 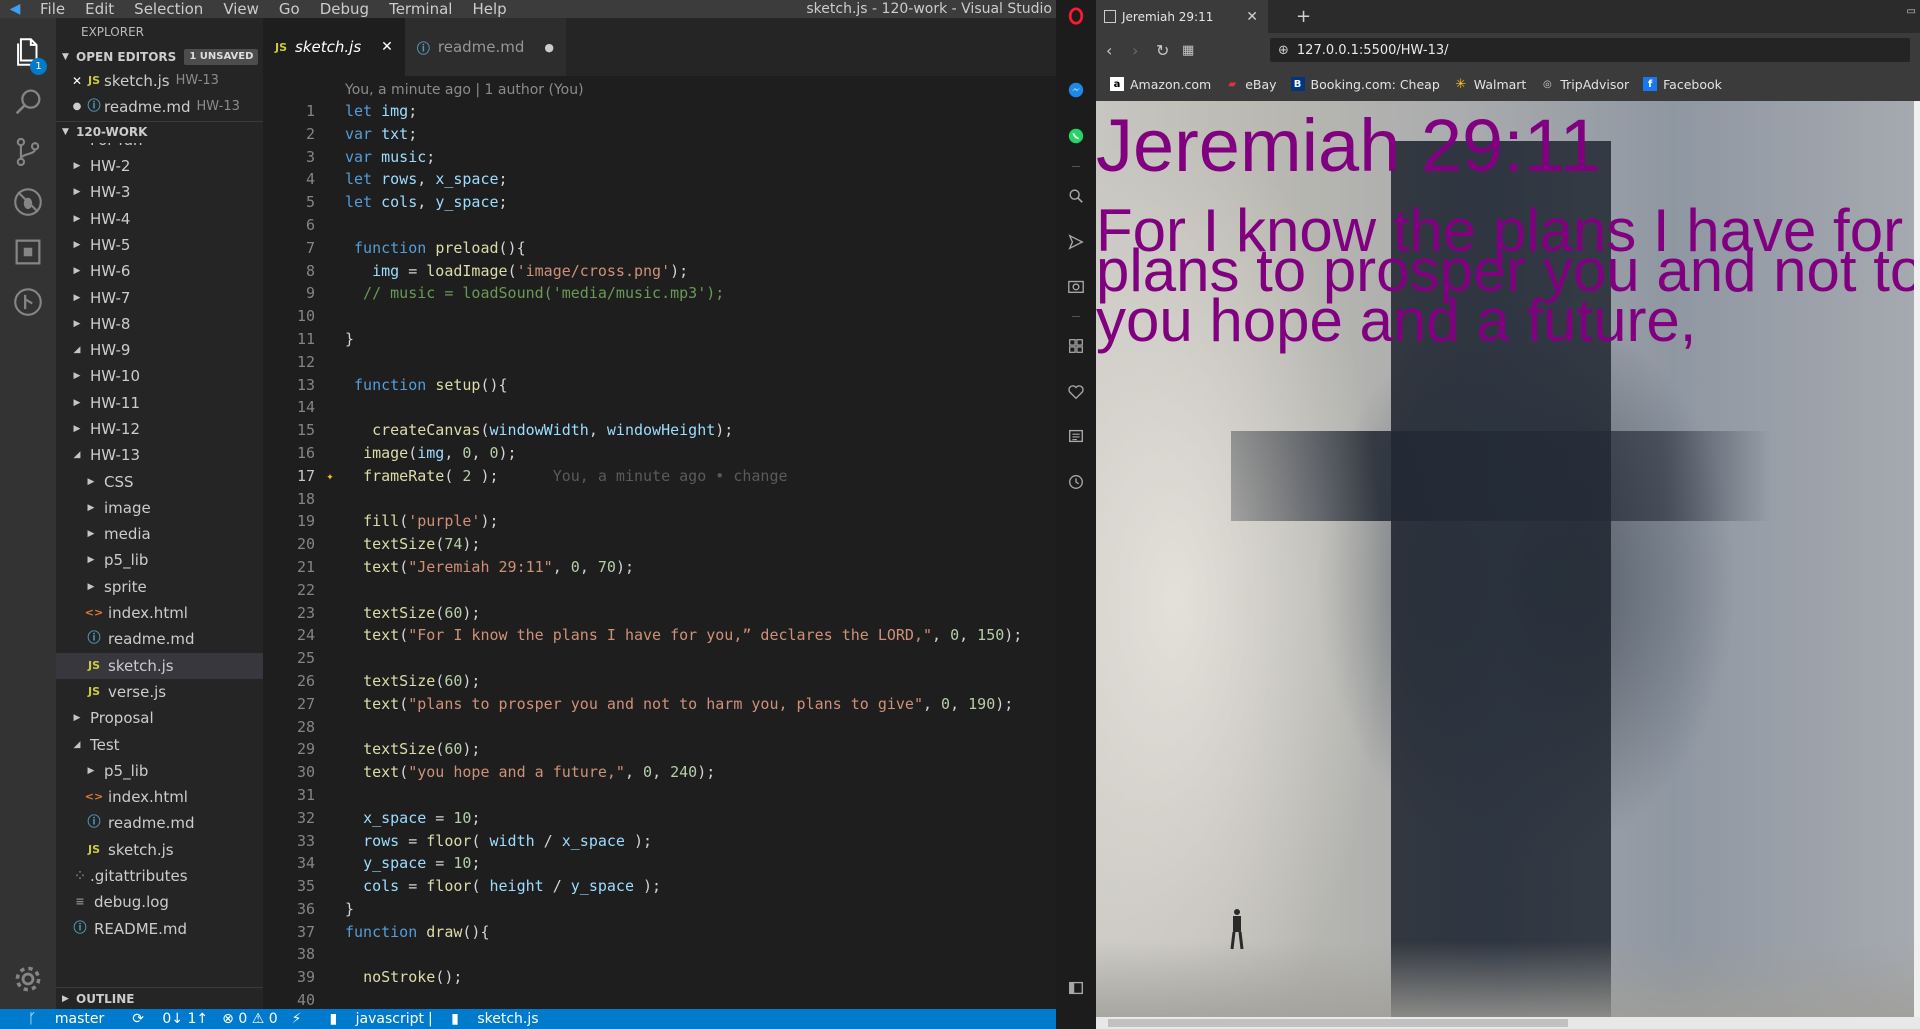 What do you see at coordinates (659, 863) in the screenshot?
I see `code-line: 34 y_space = 10;` at bounding box center [659, 863].